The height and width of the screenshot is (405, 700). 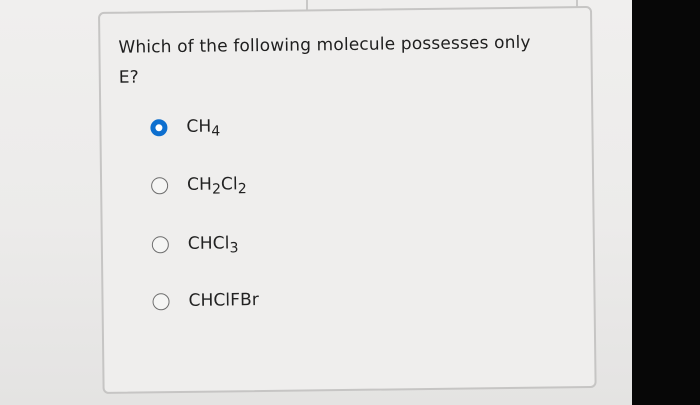 I want to click on option-label: CH2Cl2, so click(x=216, y=185).